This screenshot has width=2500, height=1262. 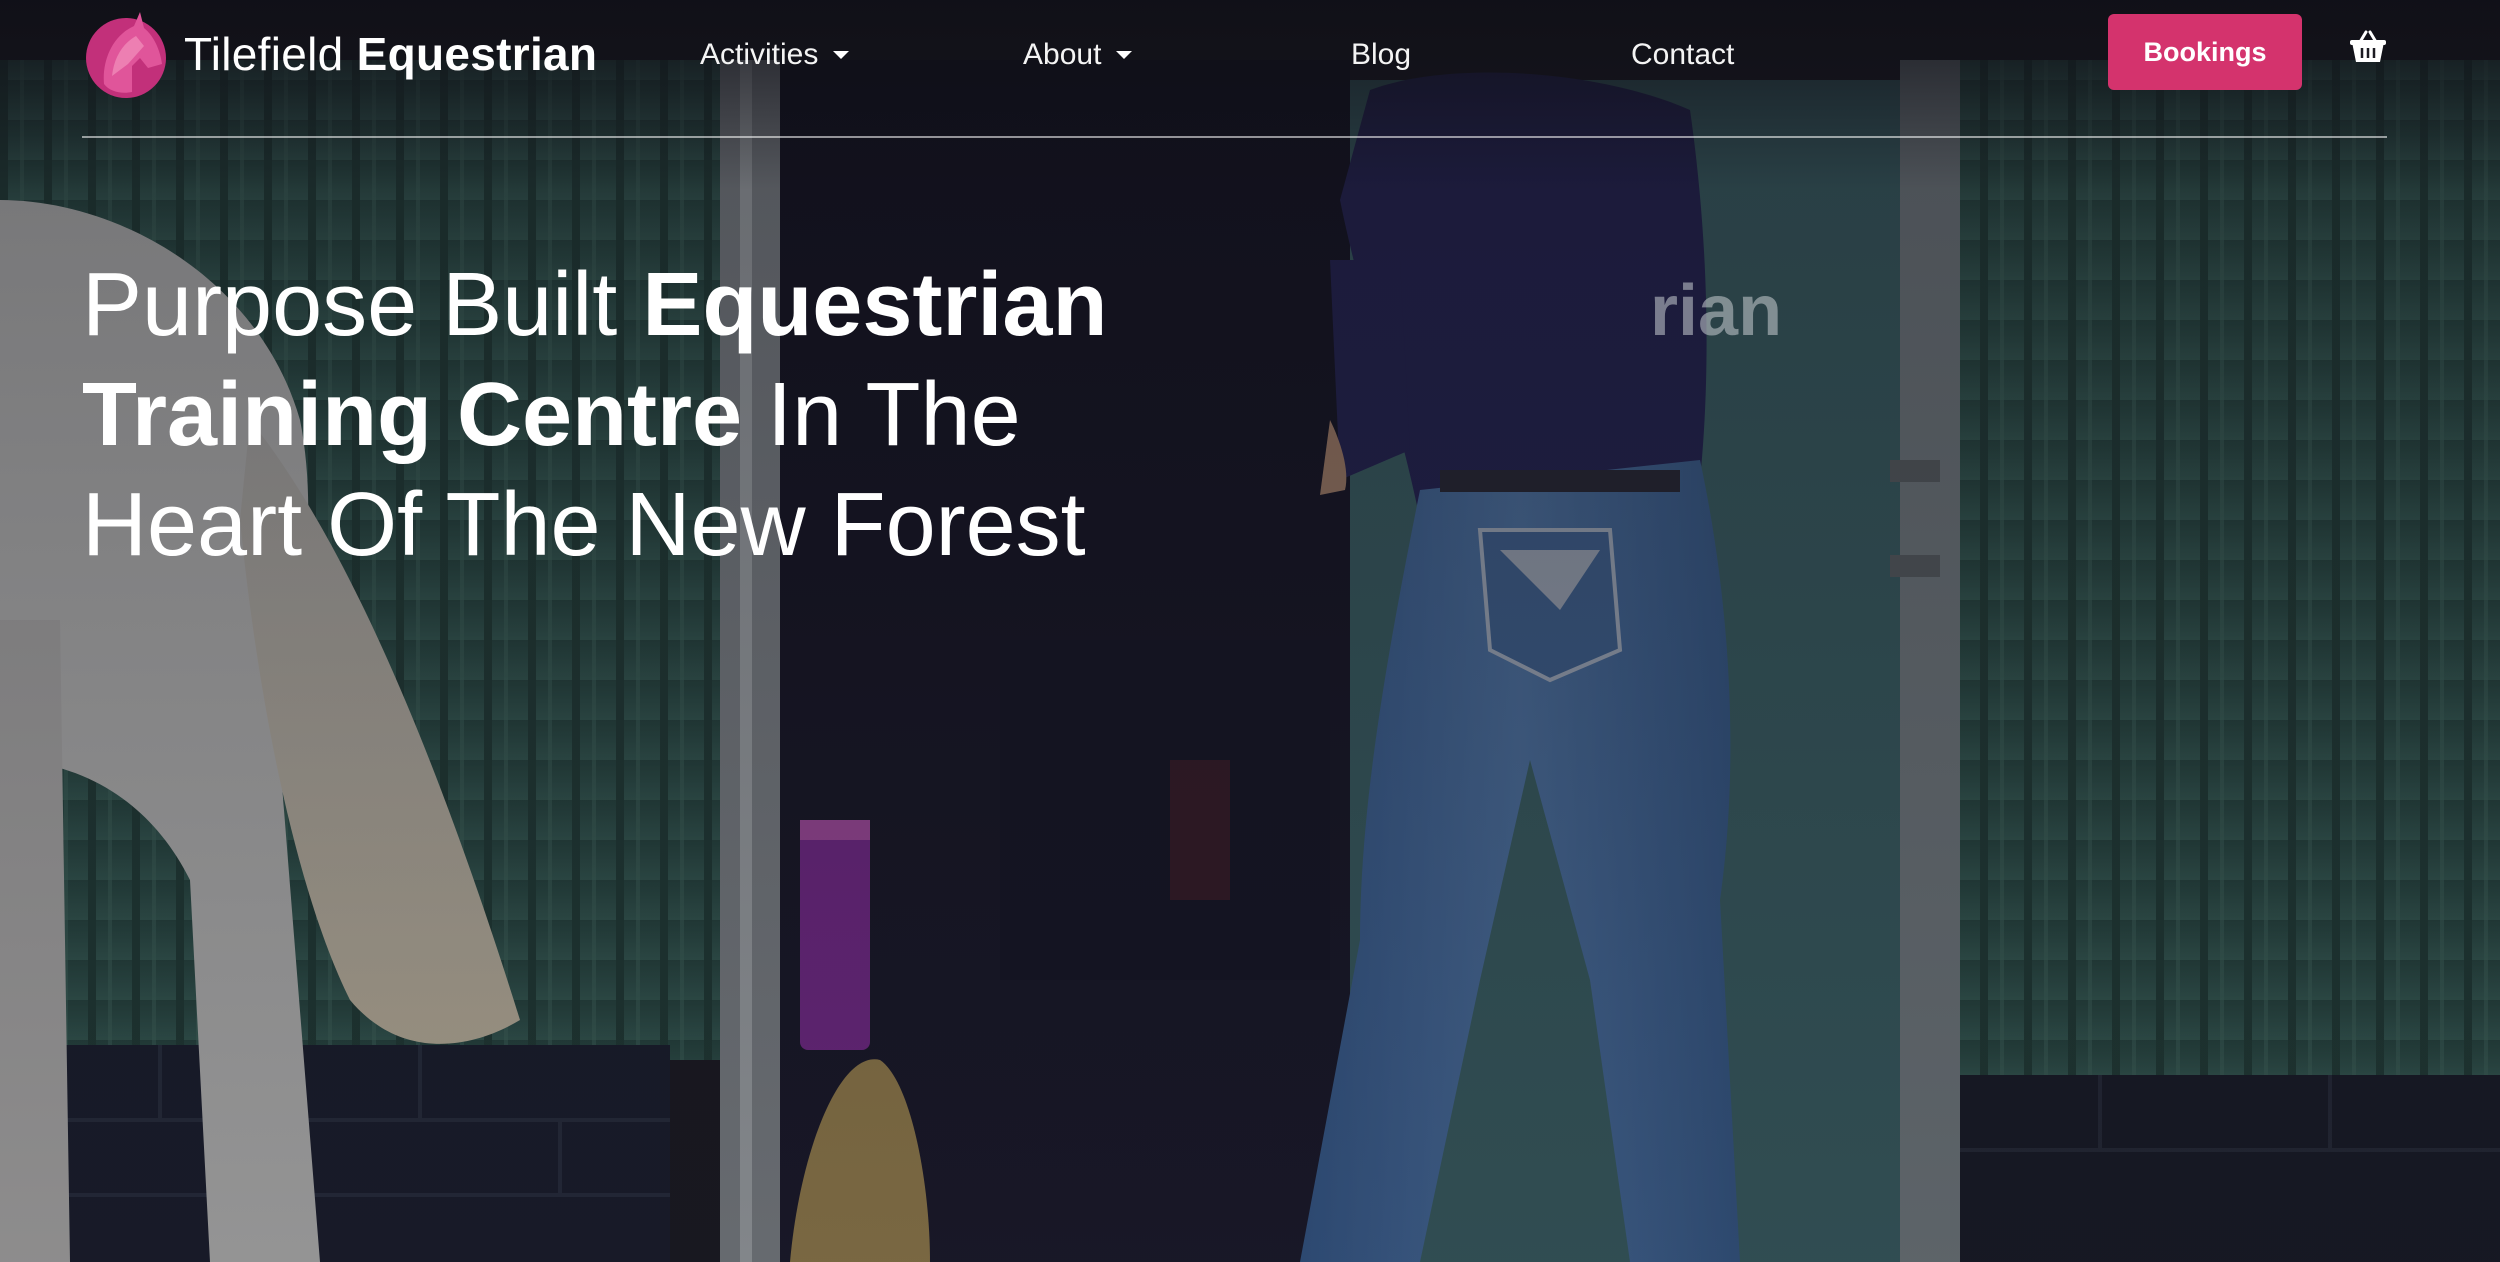 What do you see at coordinates (477, 54) in the screenshot?
I see `site-name-bold: Equestrian` at bounding box center [477, 54].